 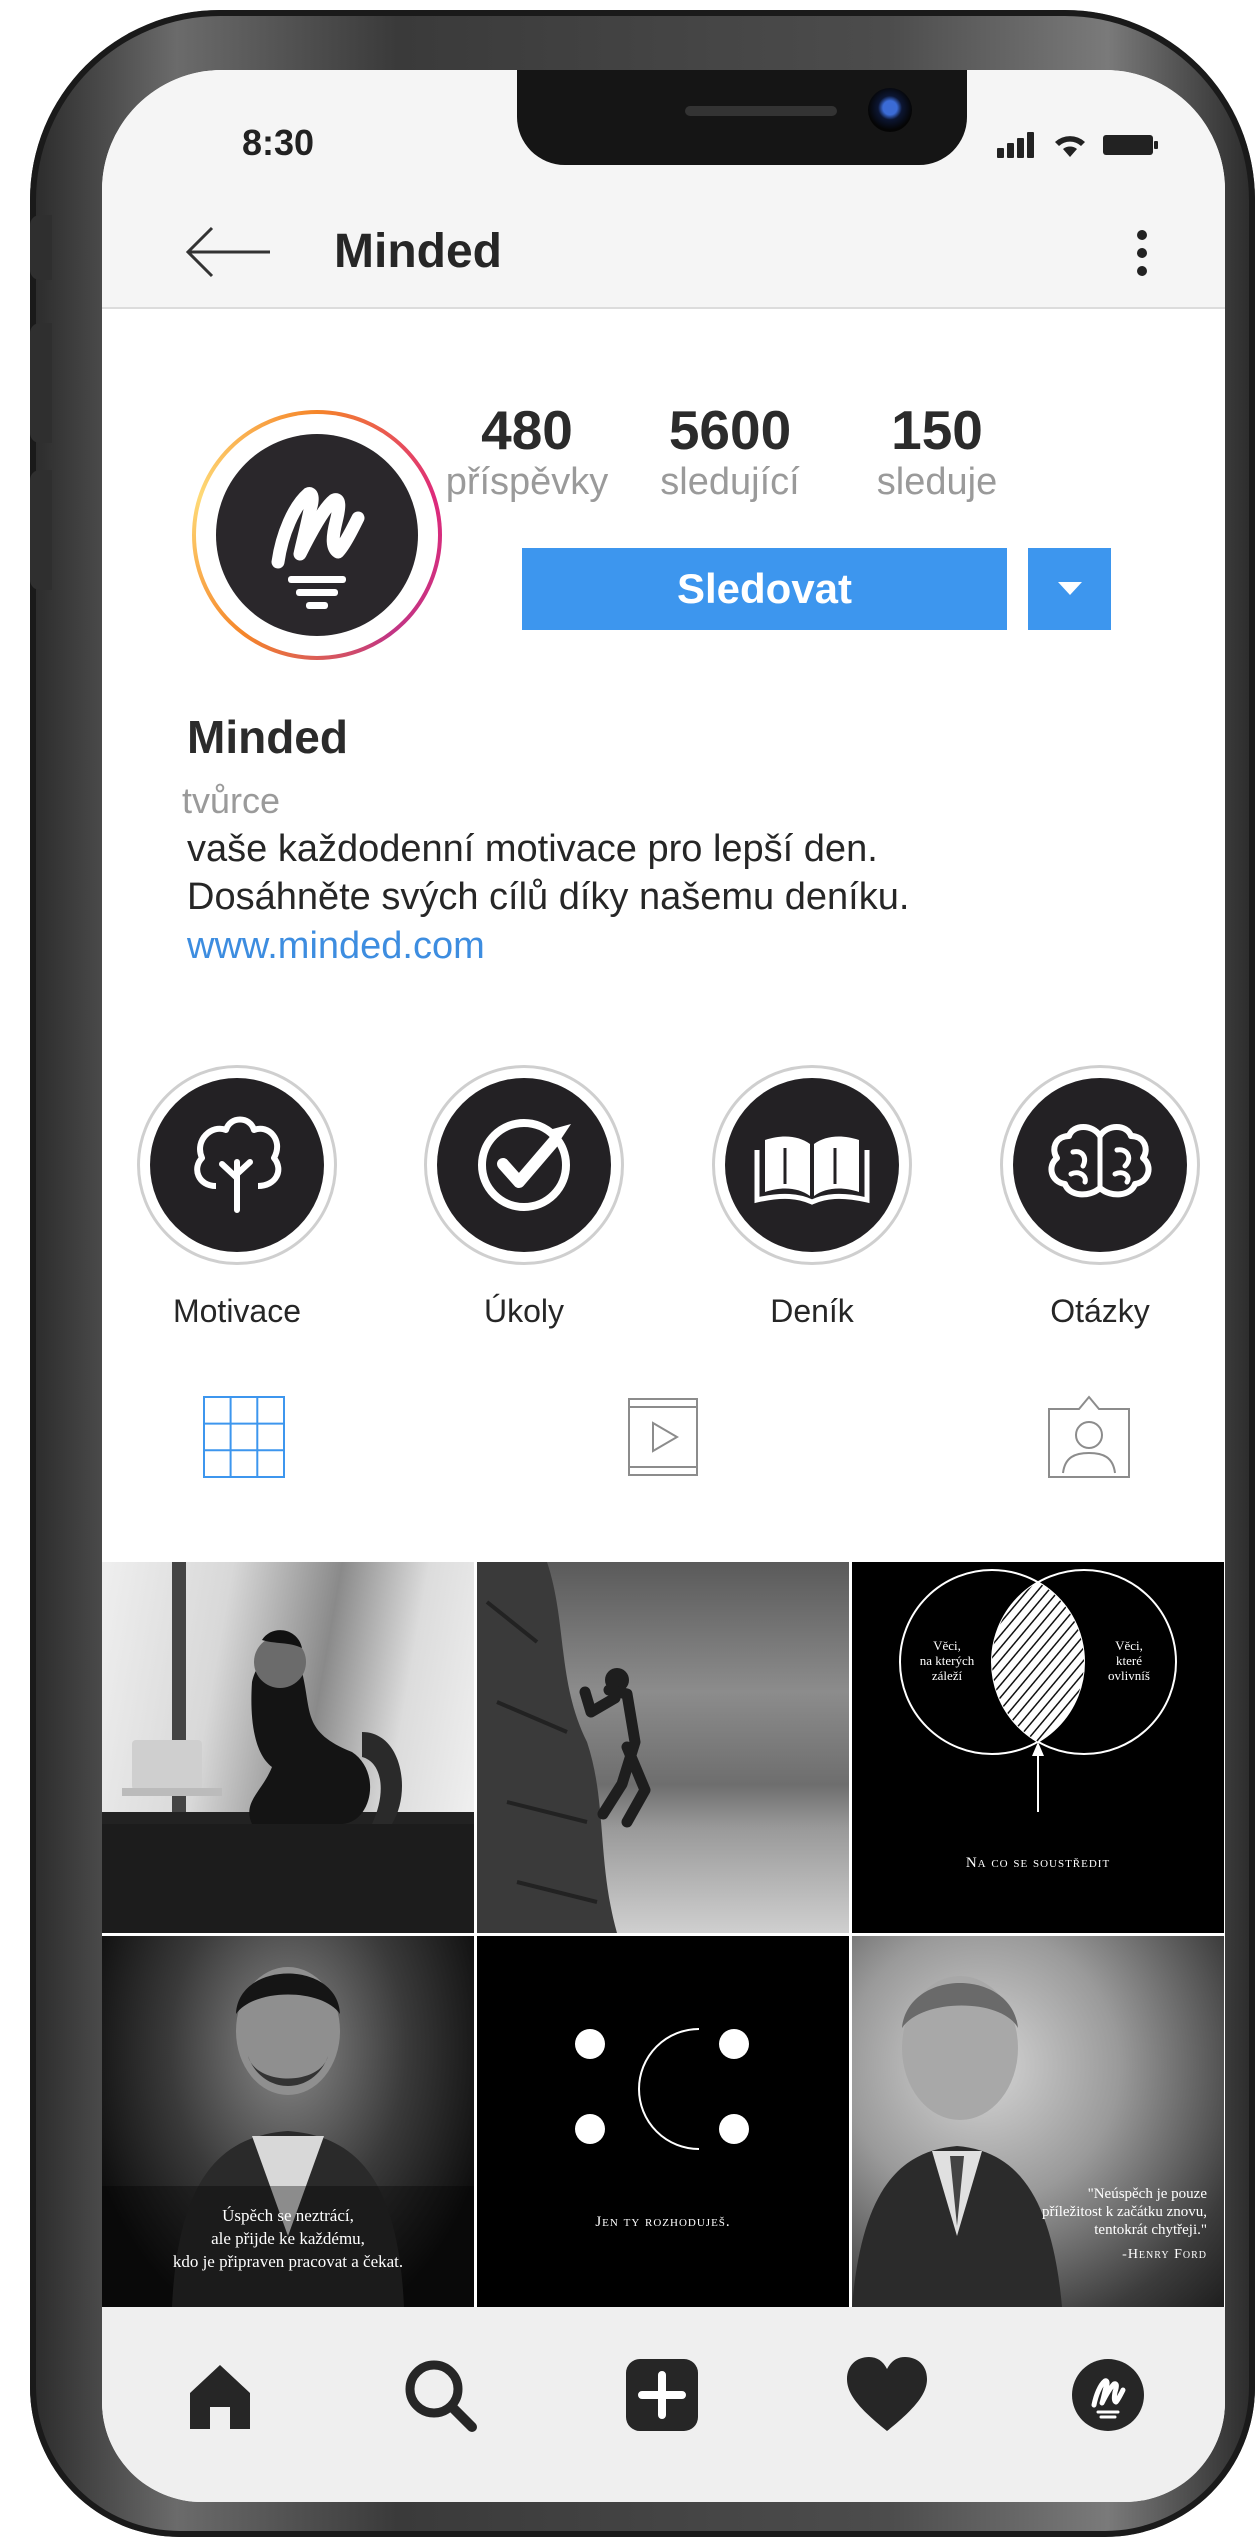 I want to click on profile-website-link: www.minded.com, so click(x=336, y=946).